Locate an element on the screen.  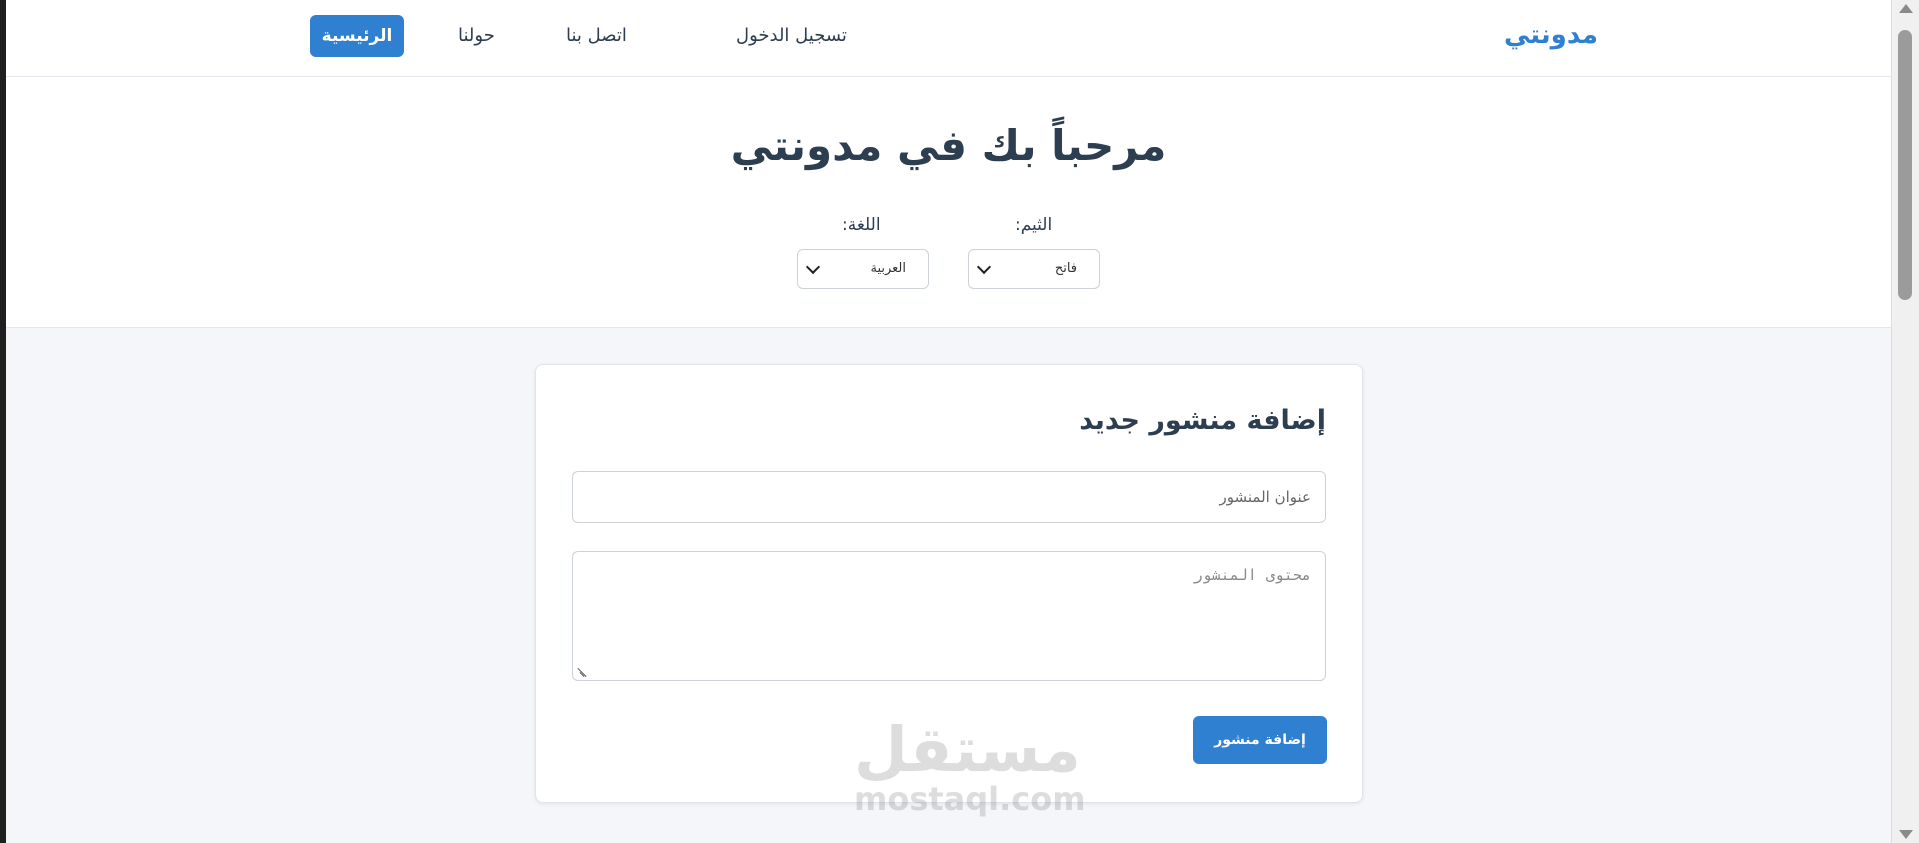
page-title: مرحباً بك في مدونتي is located at coordinates (948, 145).